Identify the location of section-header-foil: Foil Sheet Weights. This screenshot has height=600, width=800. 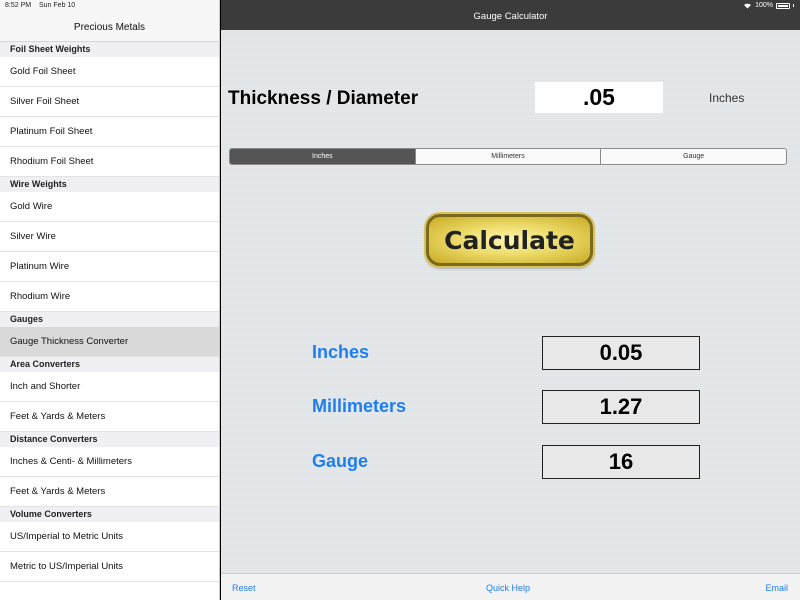
(109, 49).